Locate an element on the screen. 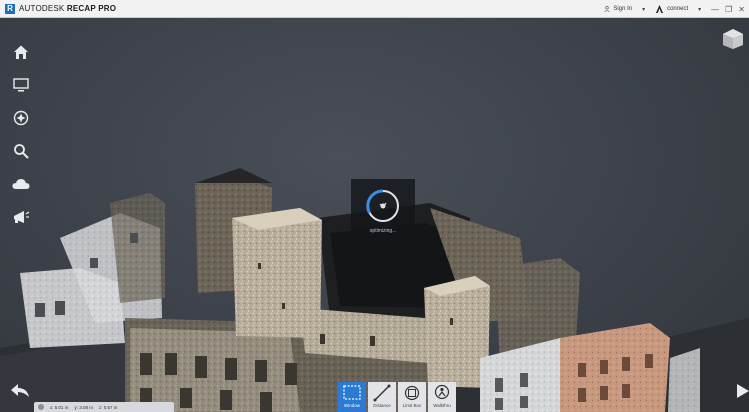 The image size is (749, 412). display-icon is located at coordinates (21, 84).